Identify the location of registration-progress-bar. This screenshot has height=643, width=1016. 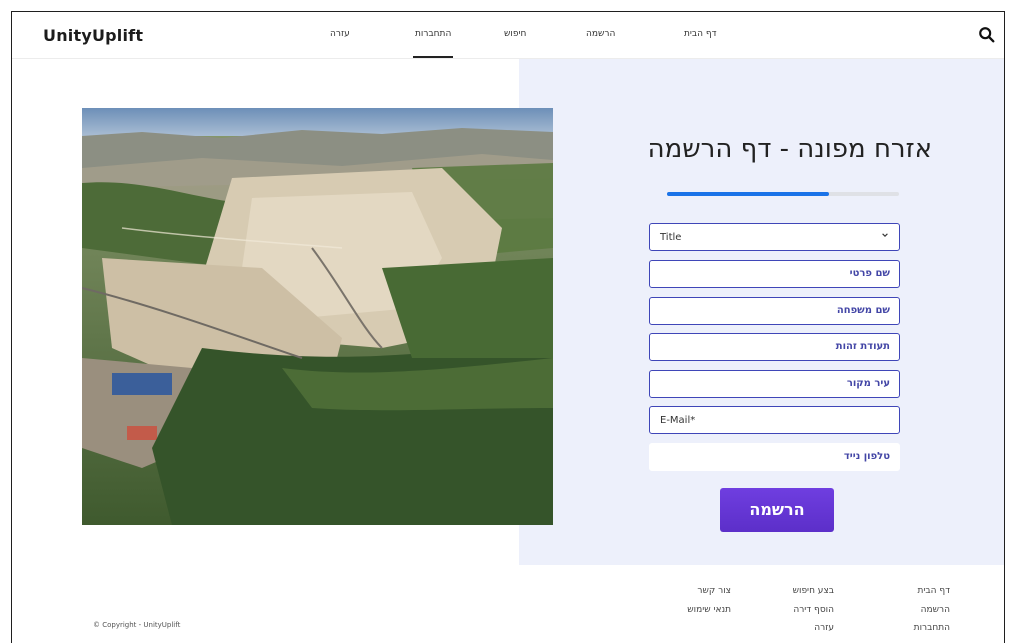
(783, 194).